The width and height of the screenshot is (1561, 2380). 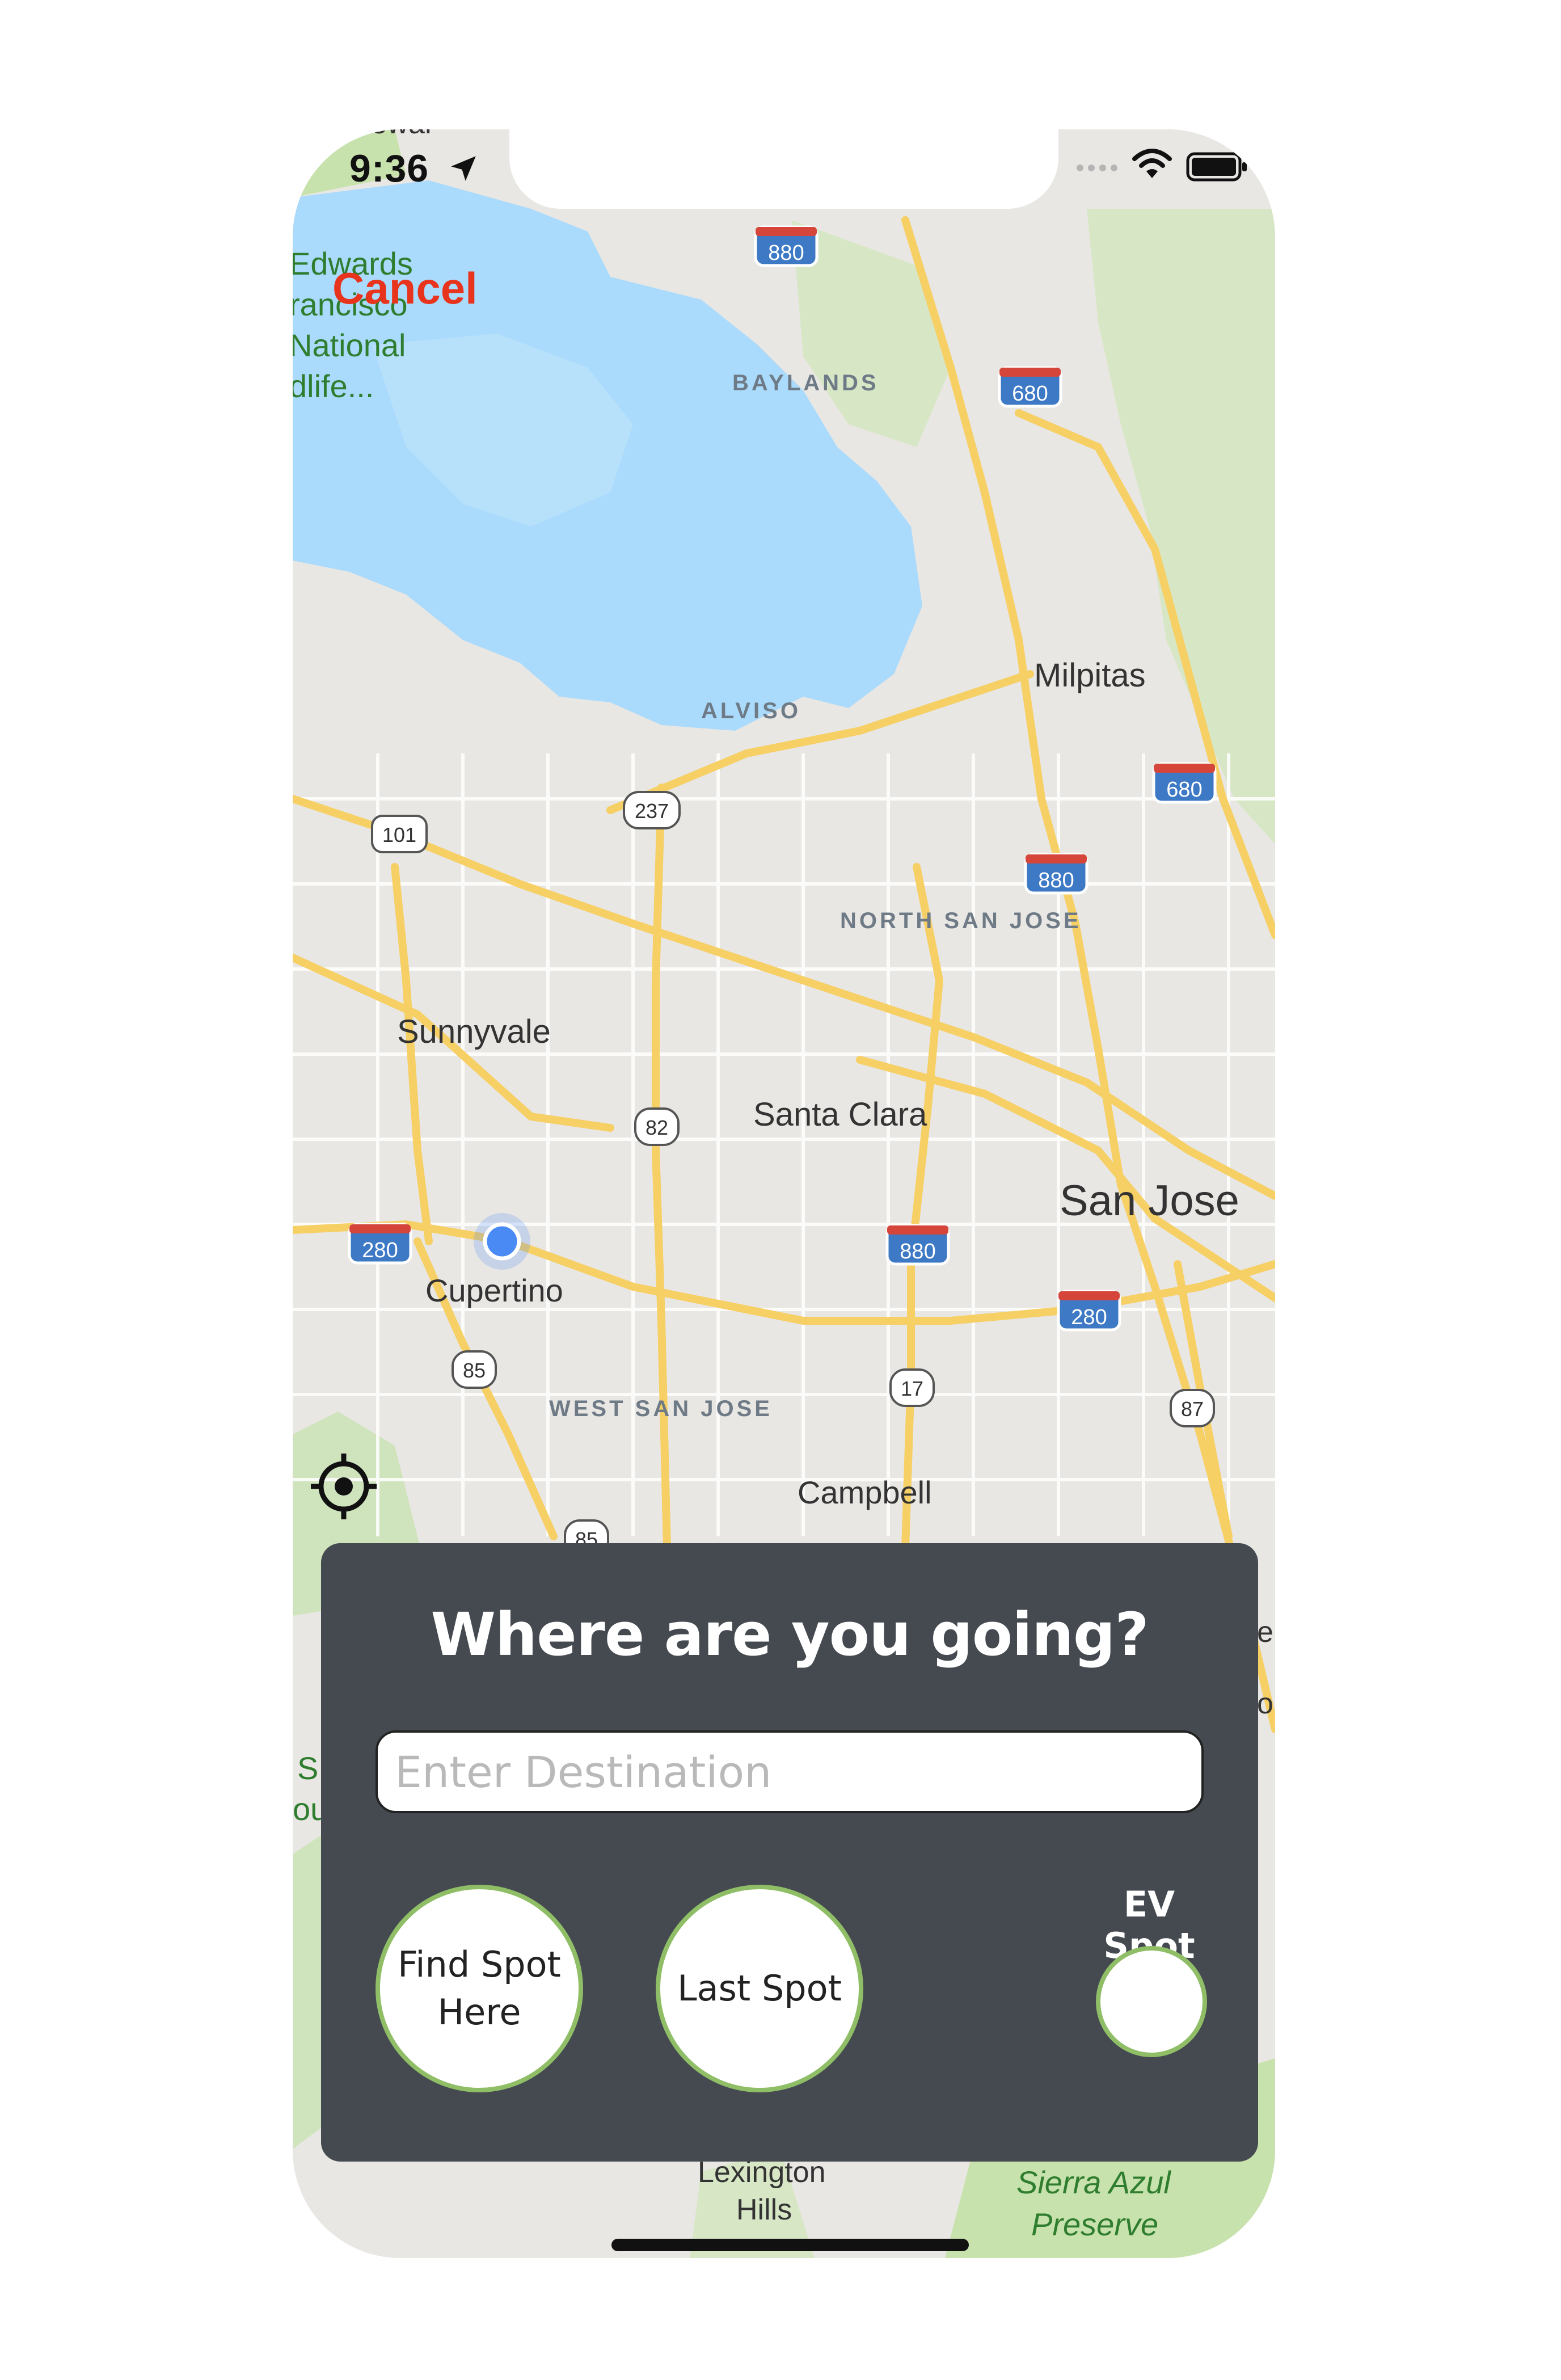 What do you see at coordinates (307, 1768) in the screenshot?
I see `map-label-fragment-s: S` at bounding box center [307, 1768].